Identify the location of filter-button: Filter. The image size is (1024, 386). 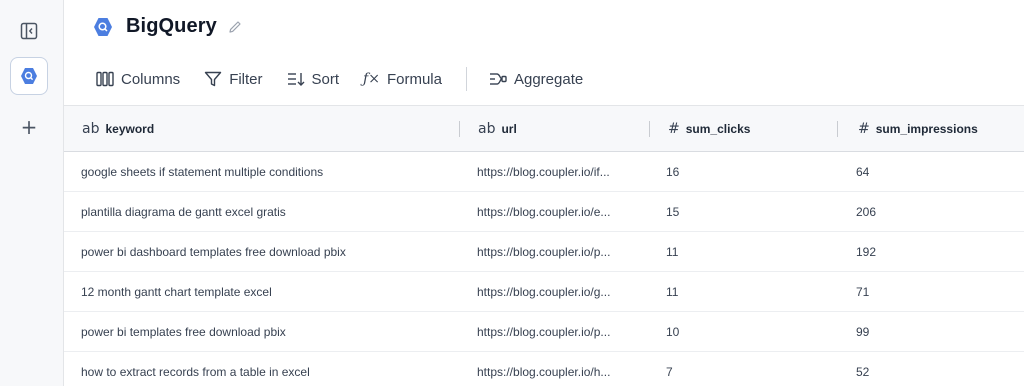
(233, 79).